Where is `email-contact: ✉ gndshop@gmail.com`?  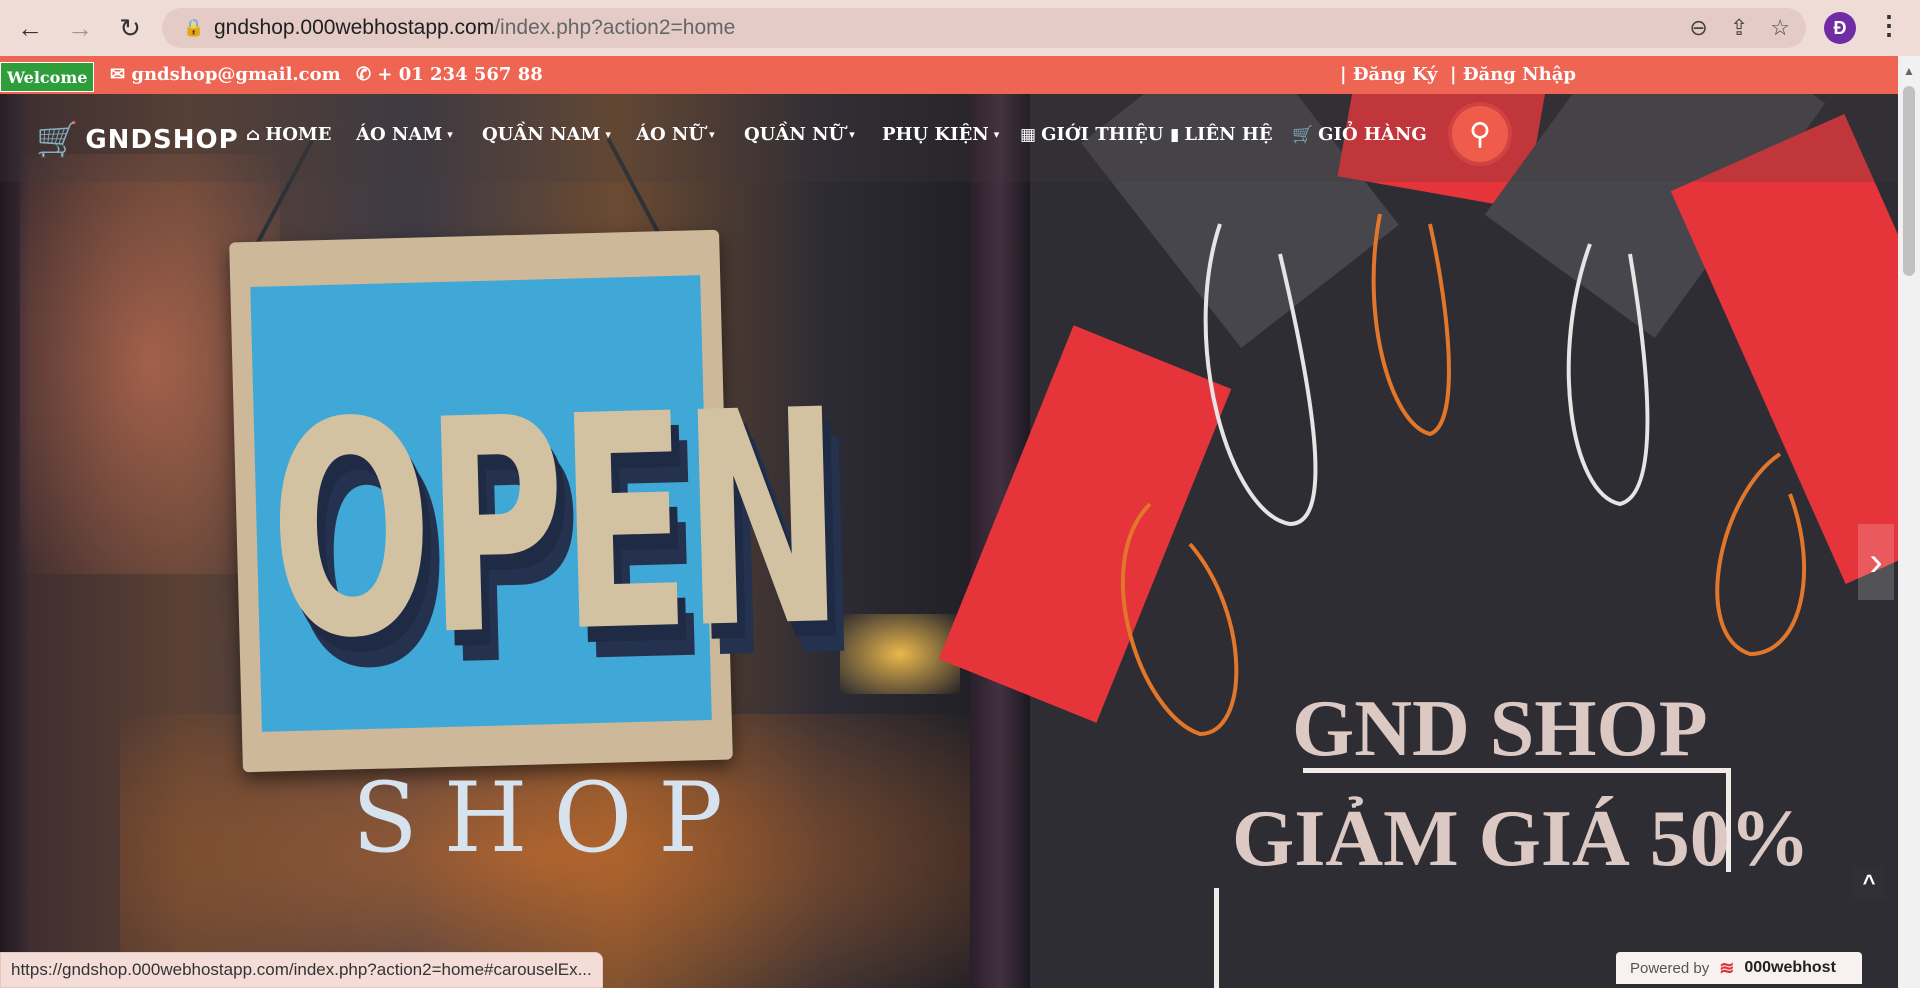
email-contact: ✉ gndshop@gmail.com is located at coordinates (225, 74).